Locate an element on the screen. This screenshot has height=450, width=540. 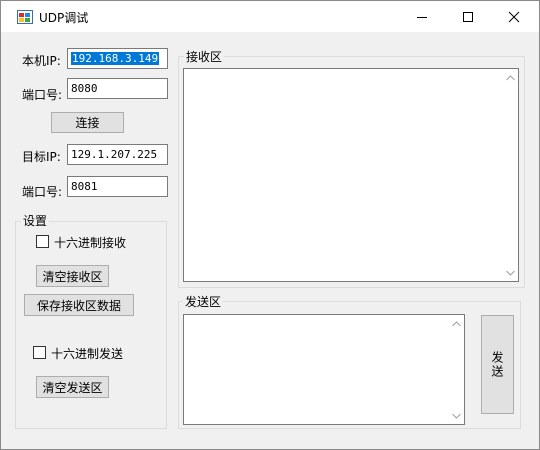
send-scrollbar is located at coordinates (455, 369).